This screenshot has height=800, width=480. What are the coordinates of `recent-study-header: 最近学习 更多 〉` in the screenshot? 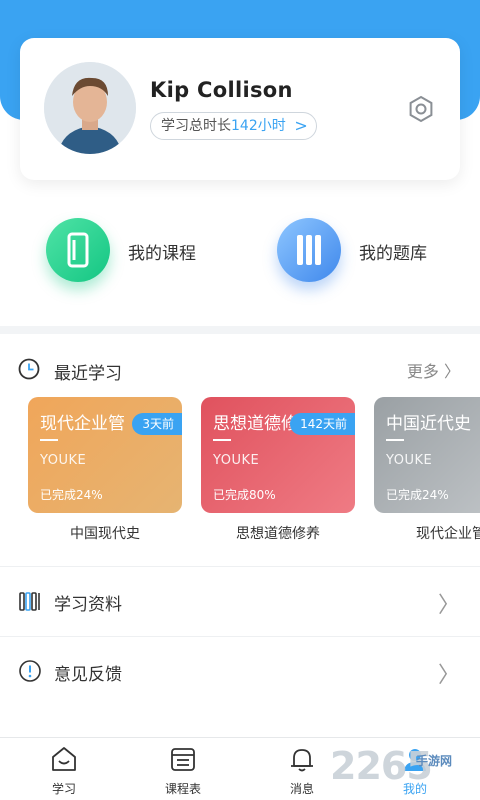 It's located at (240, 369).